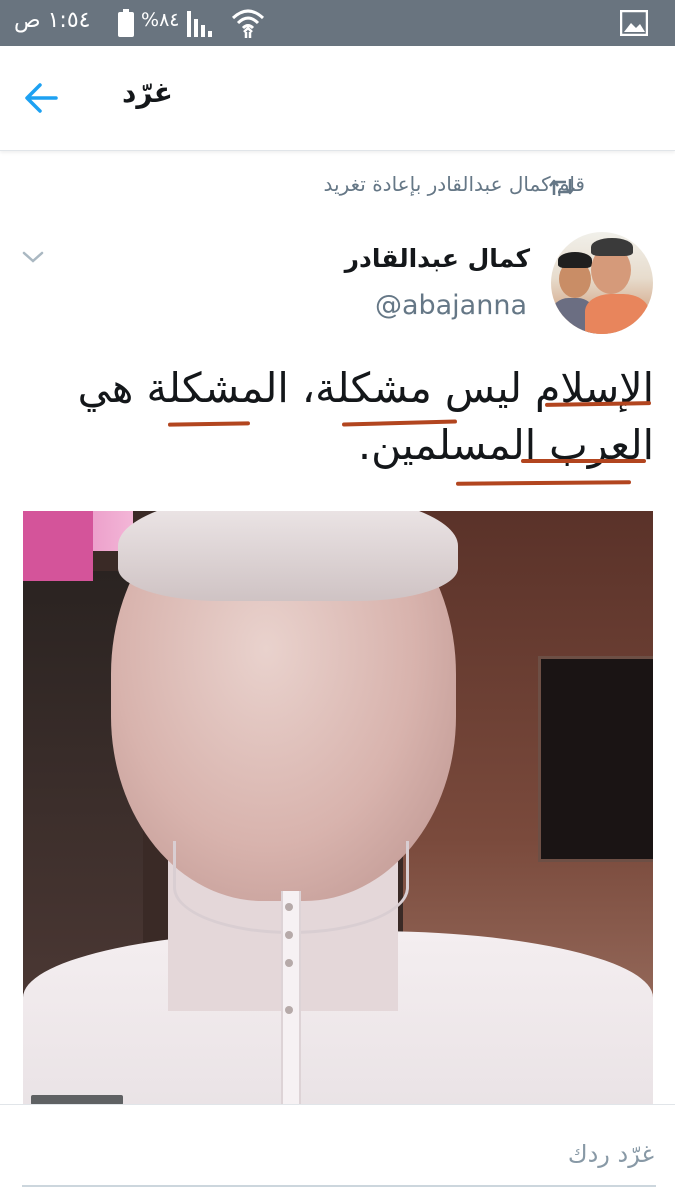 The height and width of the screenshot is (1201, 675). I want to click on status-bar: ١:٥٤ ص %٨٤, so click(337, 23).